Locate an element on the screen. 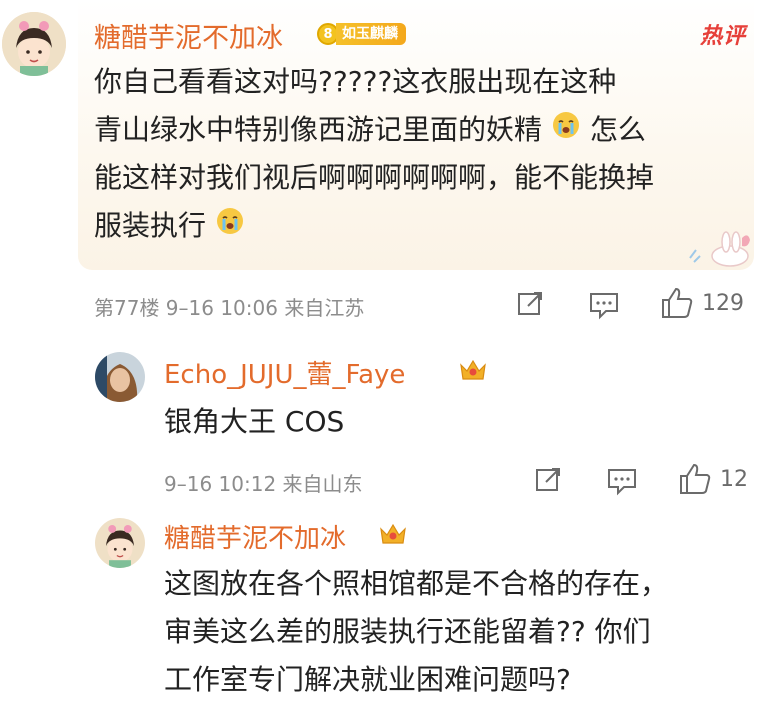 This screenshot has width=768, height=704. comment-line: 能这样对我们视后啊啊啊啊啊啊，能不能换掉 is located at coordinates (374, 177).